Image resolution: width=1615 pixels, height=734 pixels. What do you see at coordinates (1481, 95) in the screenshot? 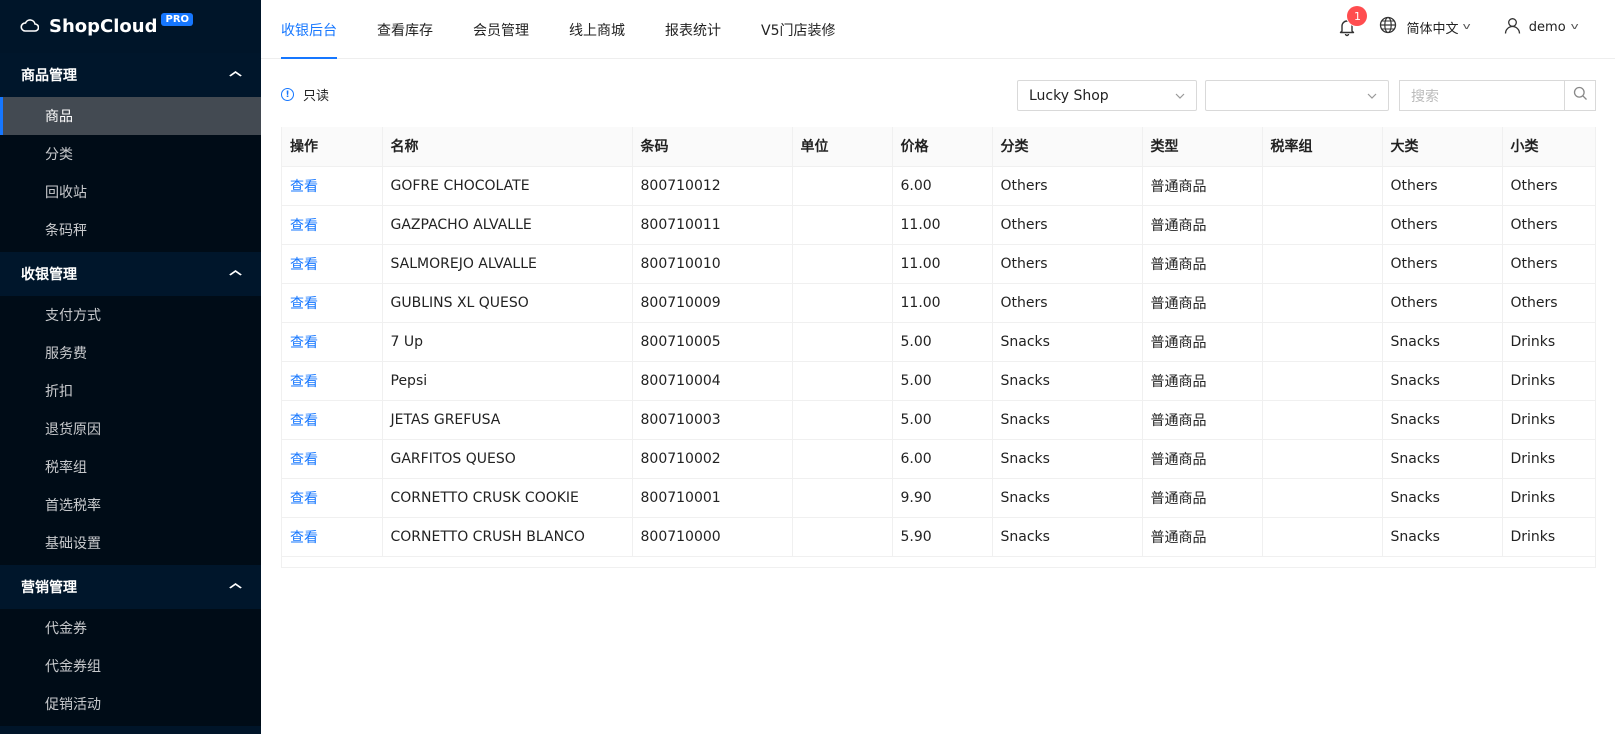
I see `search-input: 搜索` at bounding box center [1481, 95].